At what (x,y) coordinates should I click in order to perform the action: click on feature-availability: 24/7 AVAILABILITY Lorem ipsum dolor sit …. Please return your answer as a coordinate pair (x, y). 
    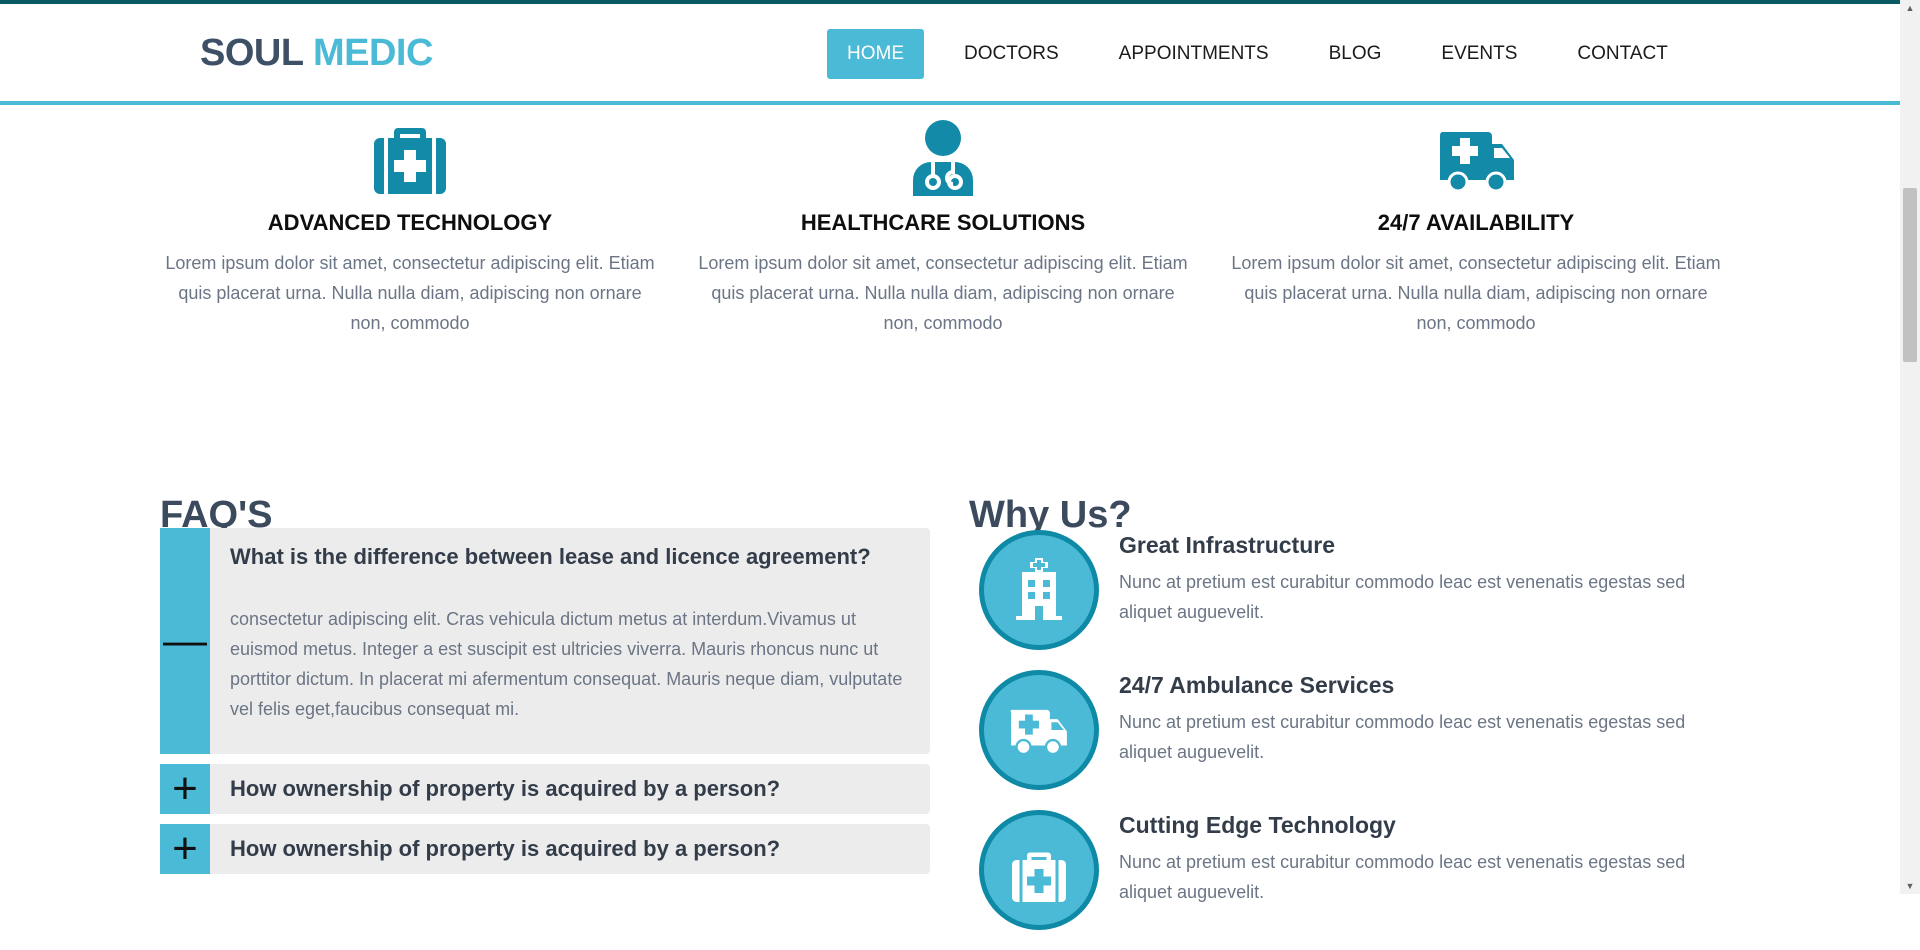
    Looking at the image, I should click on (1476, 228).